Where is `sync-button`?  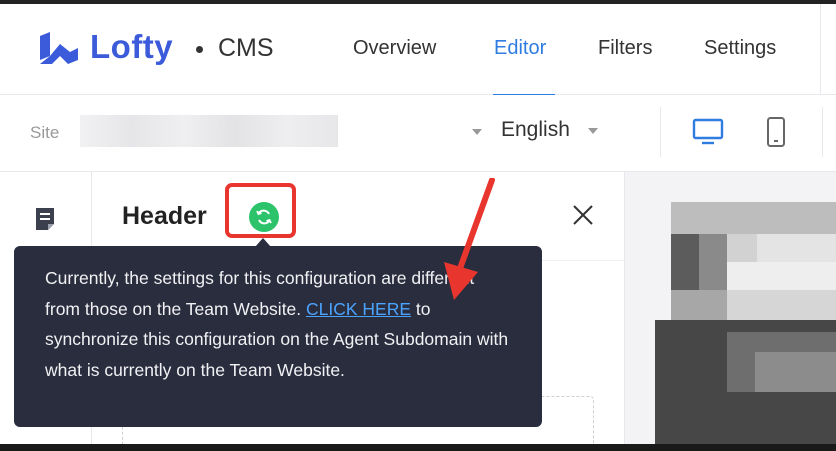
sync-button is located at coordinates (264, 217).